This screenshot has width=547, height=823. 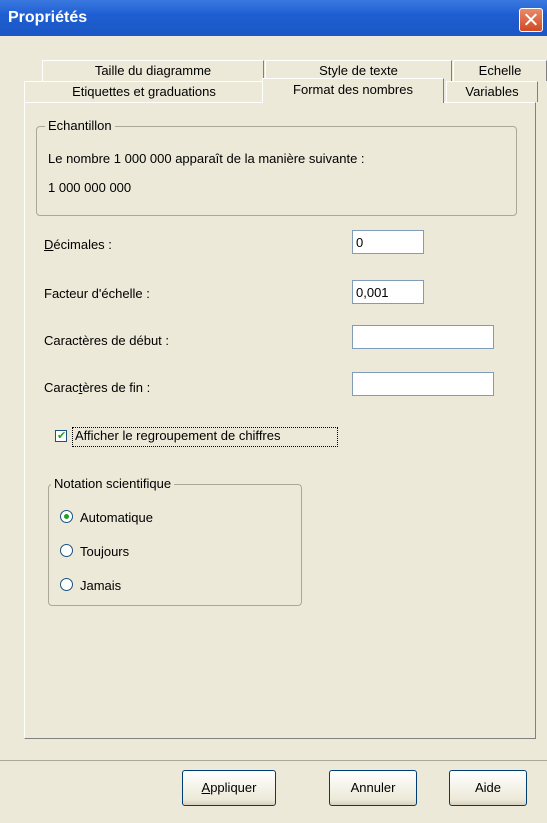 I want to click on tab-label: Taille du diagramme, so click(x=153, y=70).